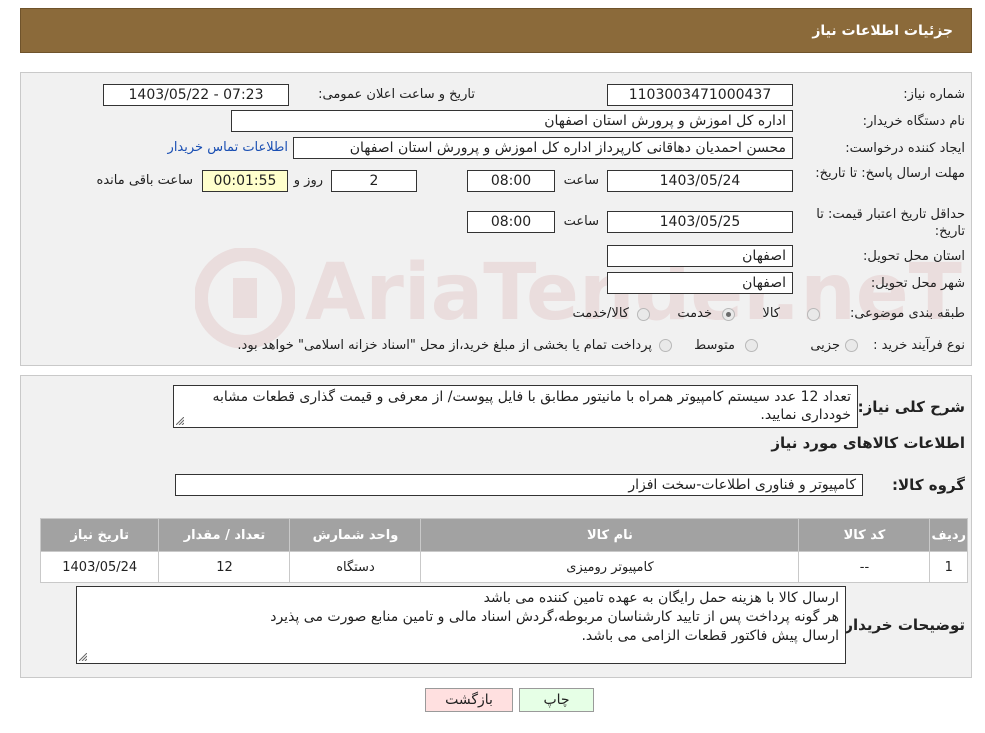 The width and height of the screenshot is (985, 733). I want to click on buyer-label: نام دستگاه خریدار:, so click(913, 121).